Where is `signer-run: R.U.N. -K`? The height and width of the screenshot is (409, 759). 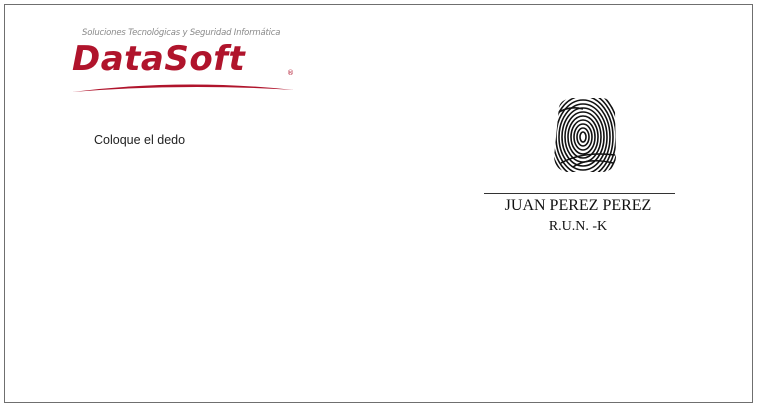
signer-run: R.U.N. -K is located at coordinates (578, 226).